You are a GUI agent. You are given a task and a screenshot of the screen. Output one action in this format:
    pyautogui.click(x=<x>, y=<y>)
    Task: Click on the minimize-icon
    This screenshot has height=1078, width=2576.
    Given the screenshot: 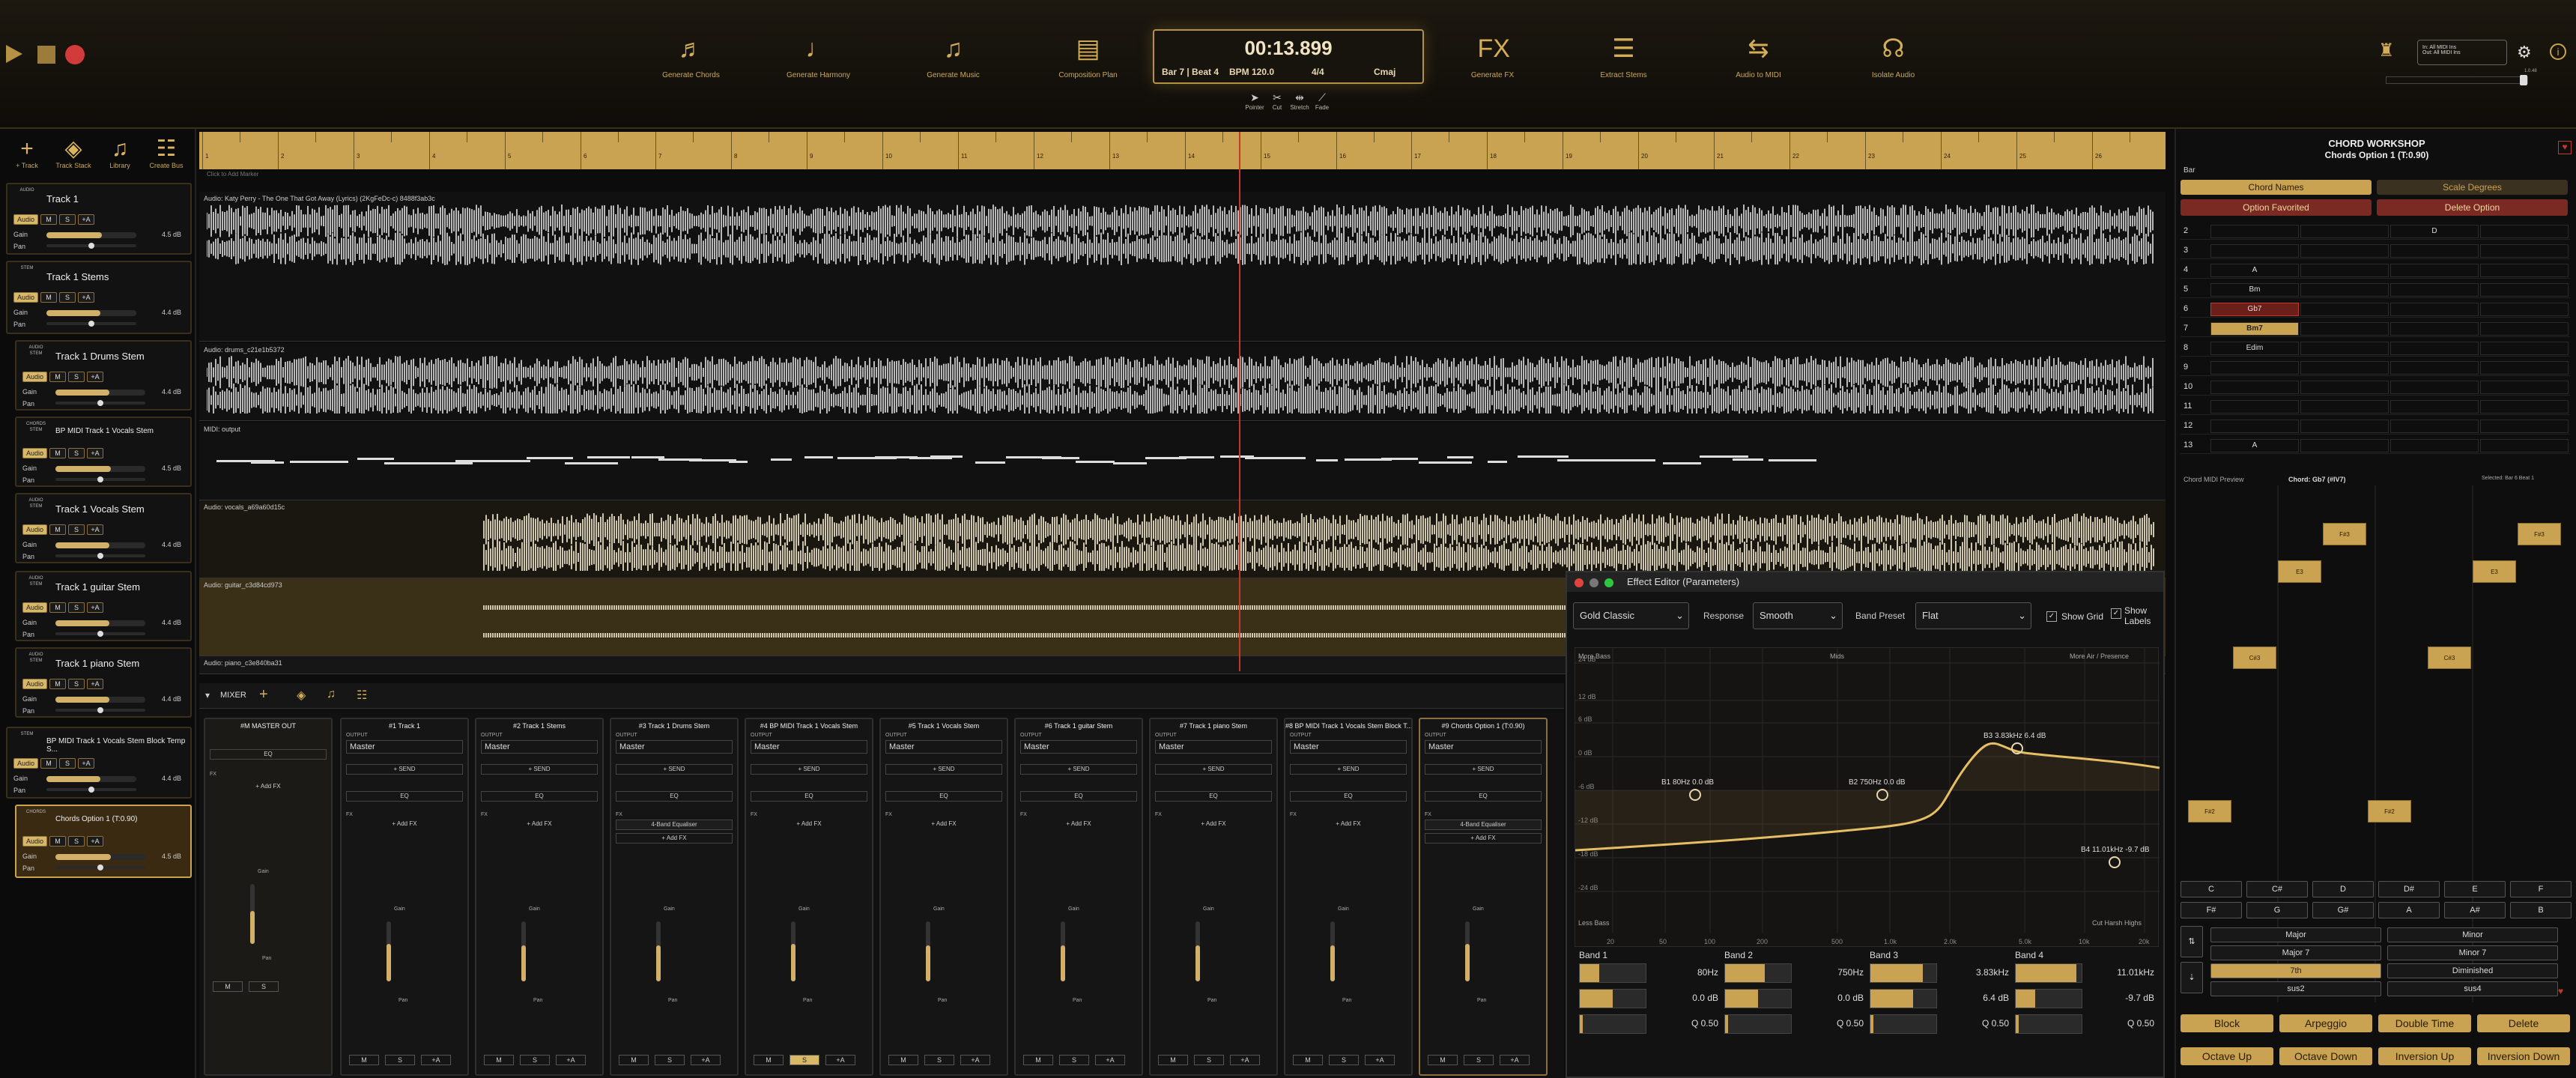 What is the action you would take?
    pyautogui.click(x=1593, y=582)
    